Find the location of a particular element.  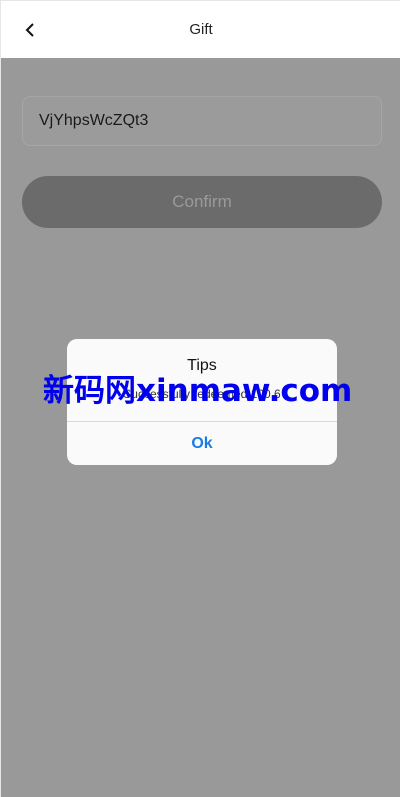

chevron-left-icon is located at coordinates (29, 30).